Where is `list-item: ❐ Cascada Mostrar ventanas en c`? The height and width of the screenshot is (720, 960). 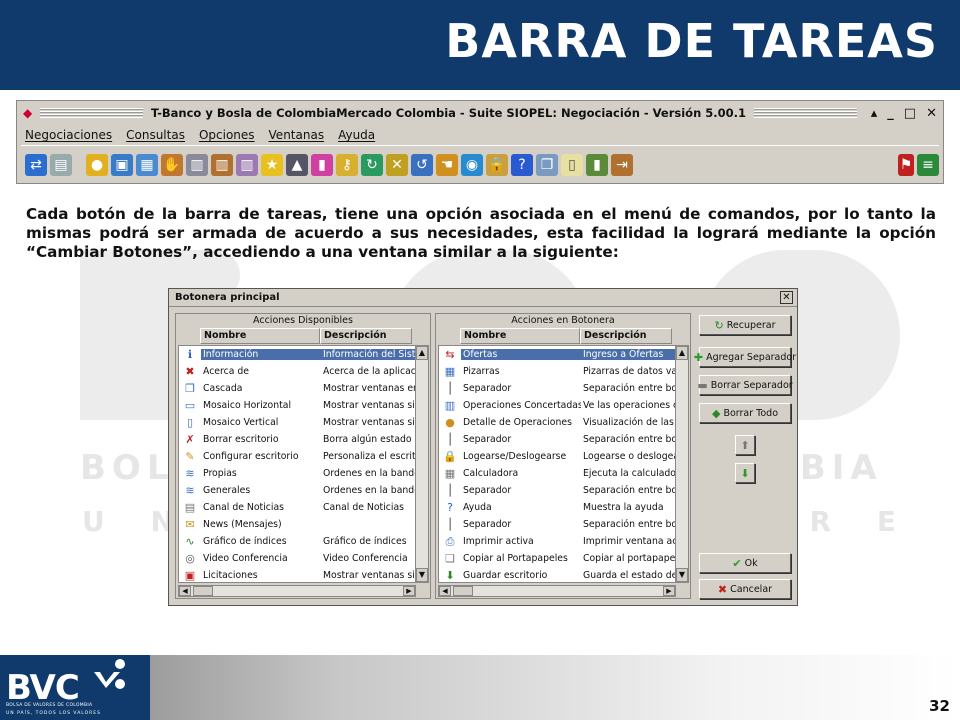 list-item: ❐ Cascada Mostrar ventanas en c is located at coordinates (297, 388).